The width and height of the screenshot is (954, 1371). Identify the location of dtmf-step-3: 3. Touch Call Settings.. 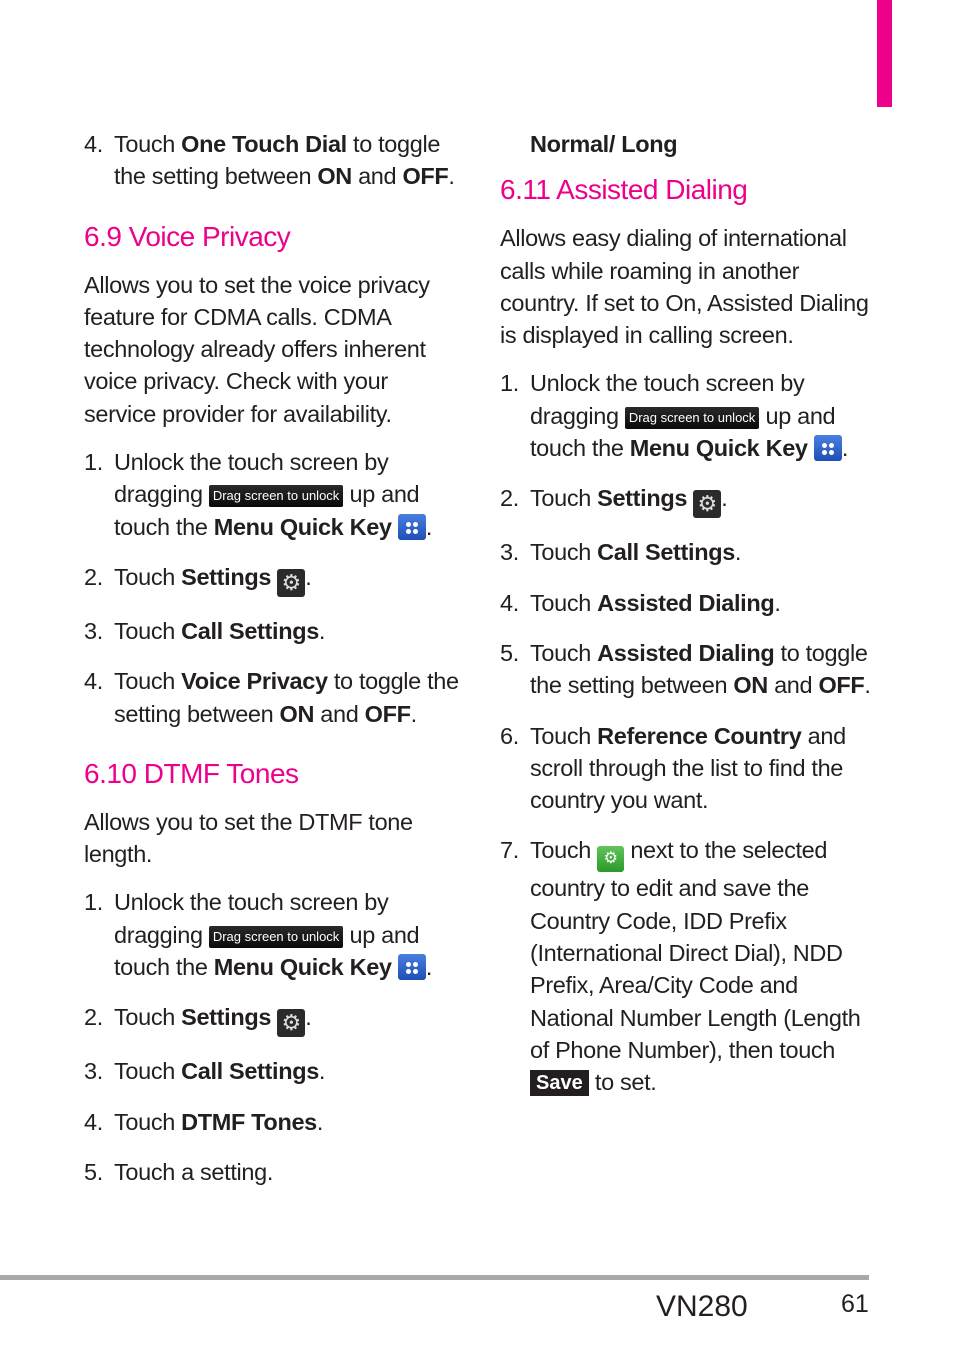
(205, 1071).